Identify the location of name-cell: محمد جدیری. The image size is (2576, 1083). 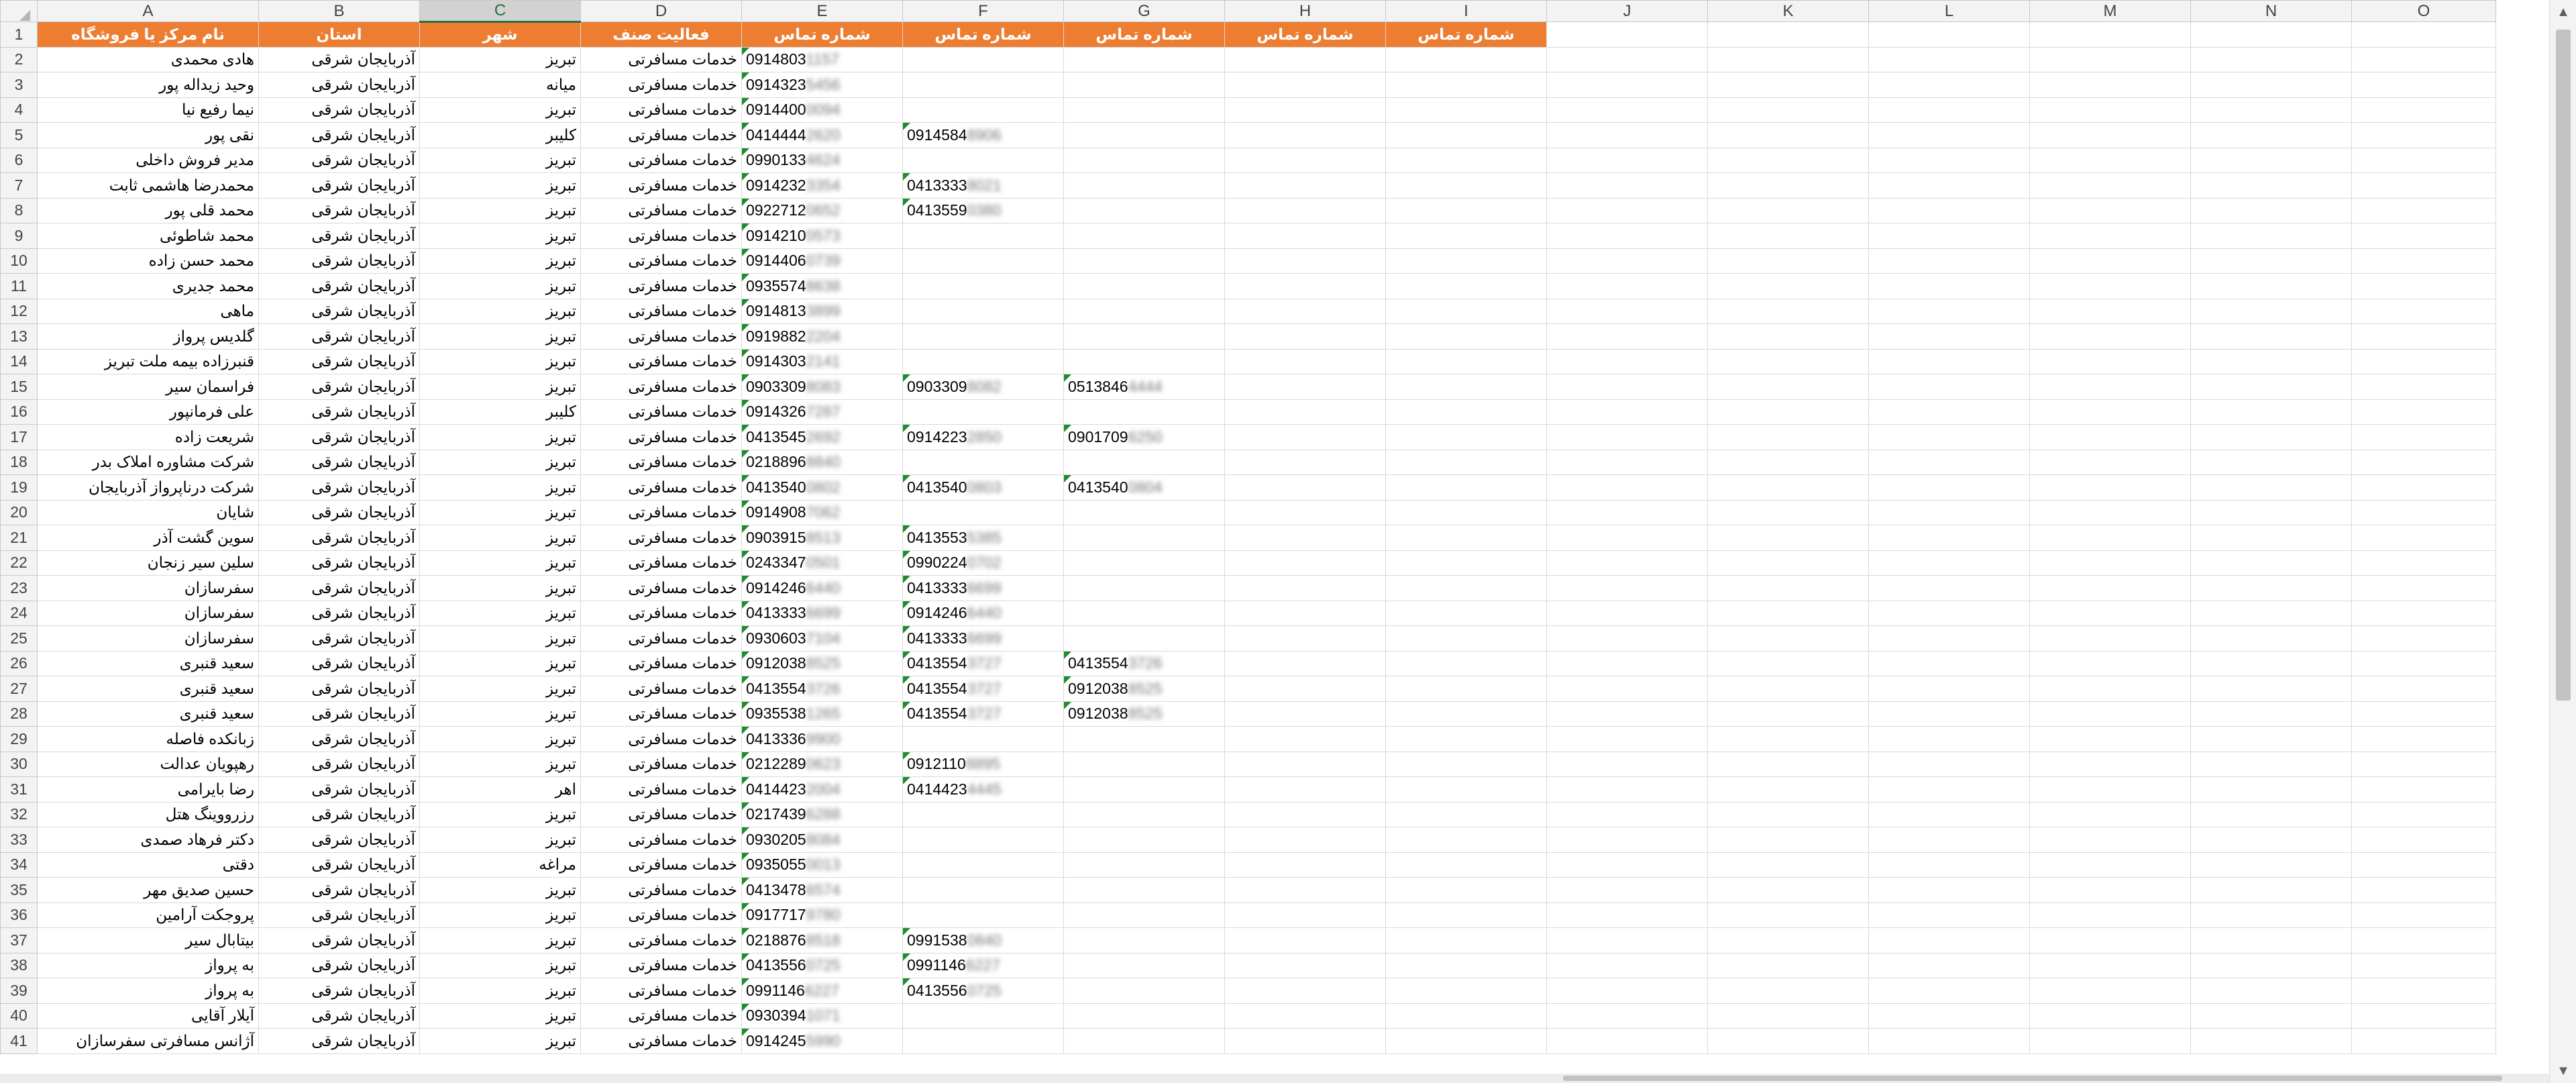
(148, 286).